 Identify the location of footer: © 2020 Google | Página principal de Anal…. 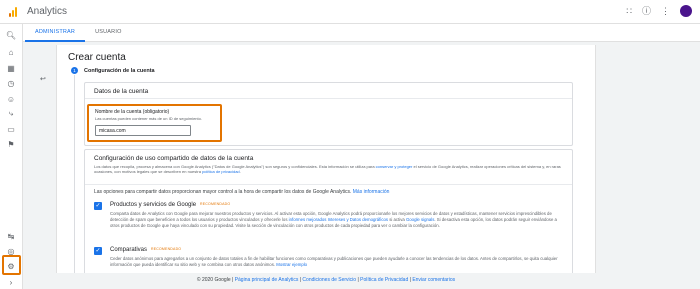
(326, 280).